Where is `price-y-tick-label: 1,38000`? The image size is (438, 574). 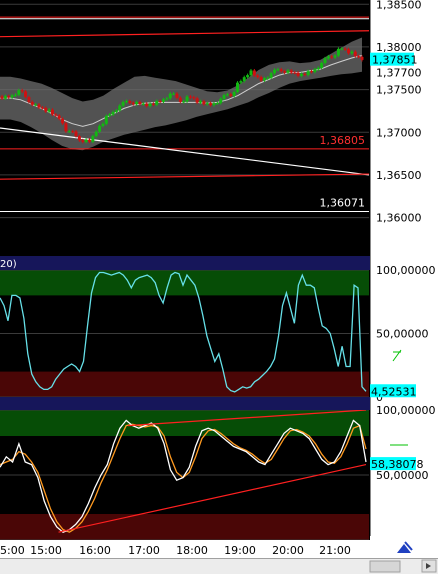 price-y-tick-label: 1,38000 is located at coordinates (399, 47).